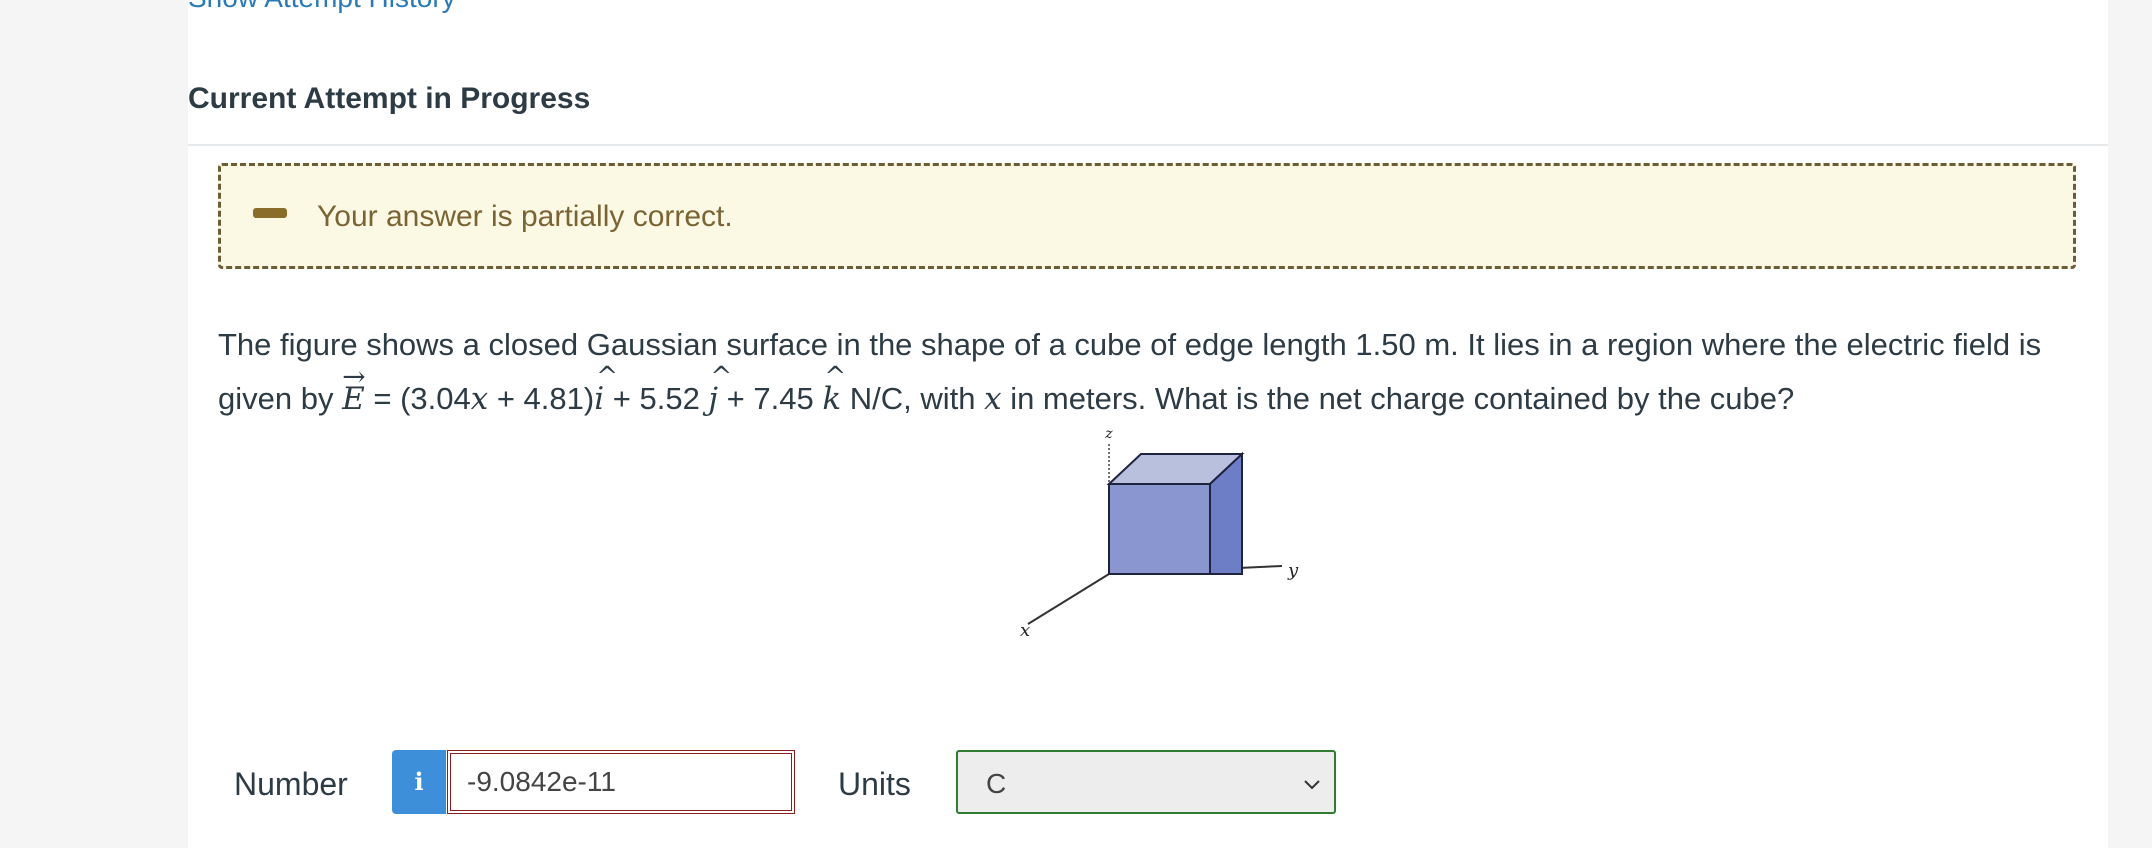  Describe the element at coordinates (719, 388) in the screenshot. I see `unit-j-hat: j` at that location.